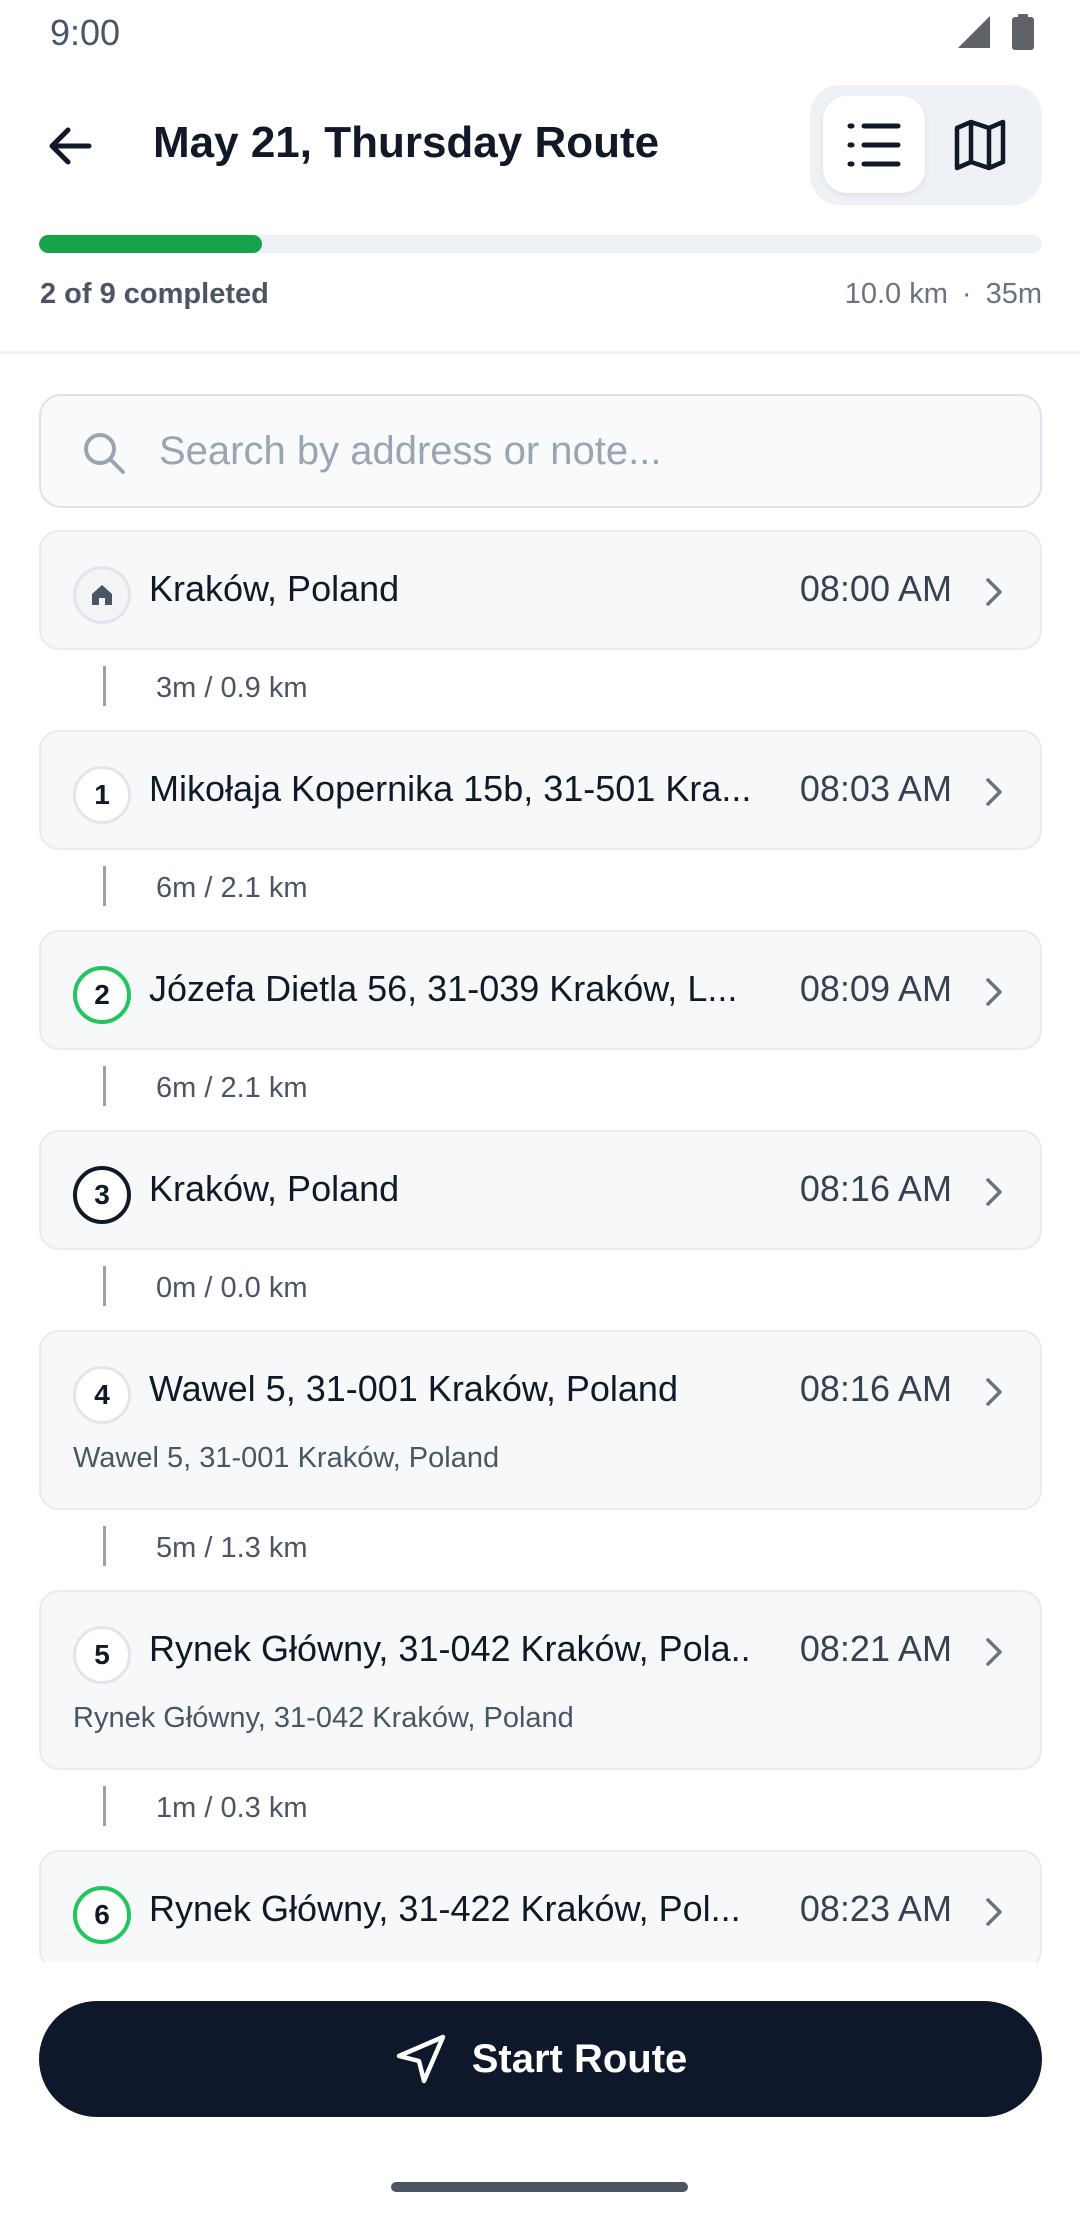  Describe the element at coordinates (875, 1908) in the screenshot. I see `stop-eta: 08:23 AM` at that location.